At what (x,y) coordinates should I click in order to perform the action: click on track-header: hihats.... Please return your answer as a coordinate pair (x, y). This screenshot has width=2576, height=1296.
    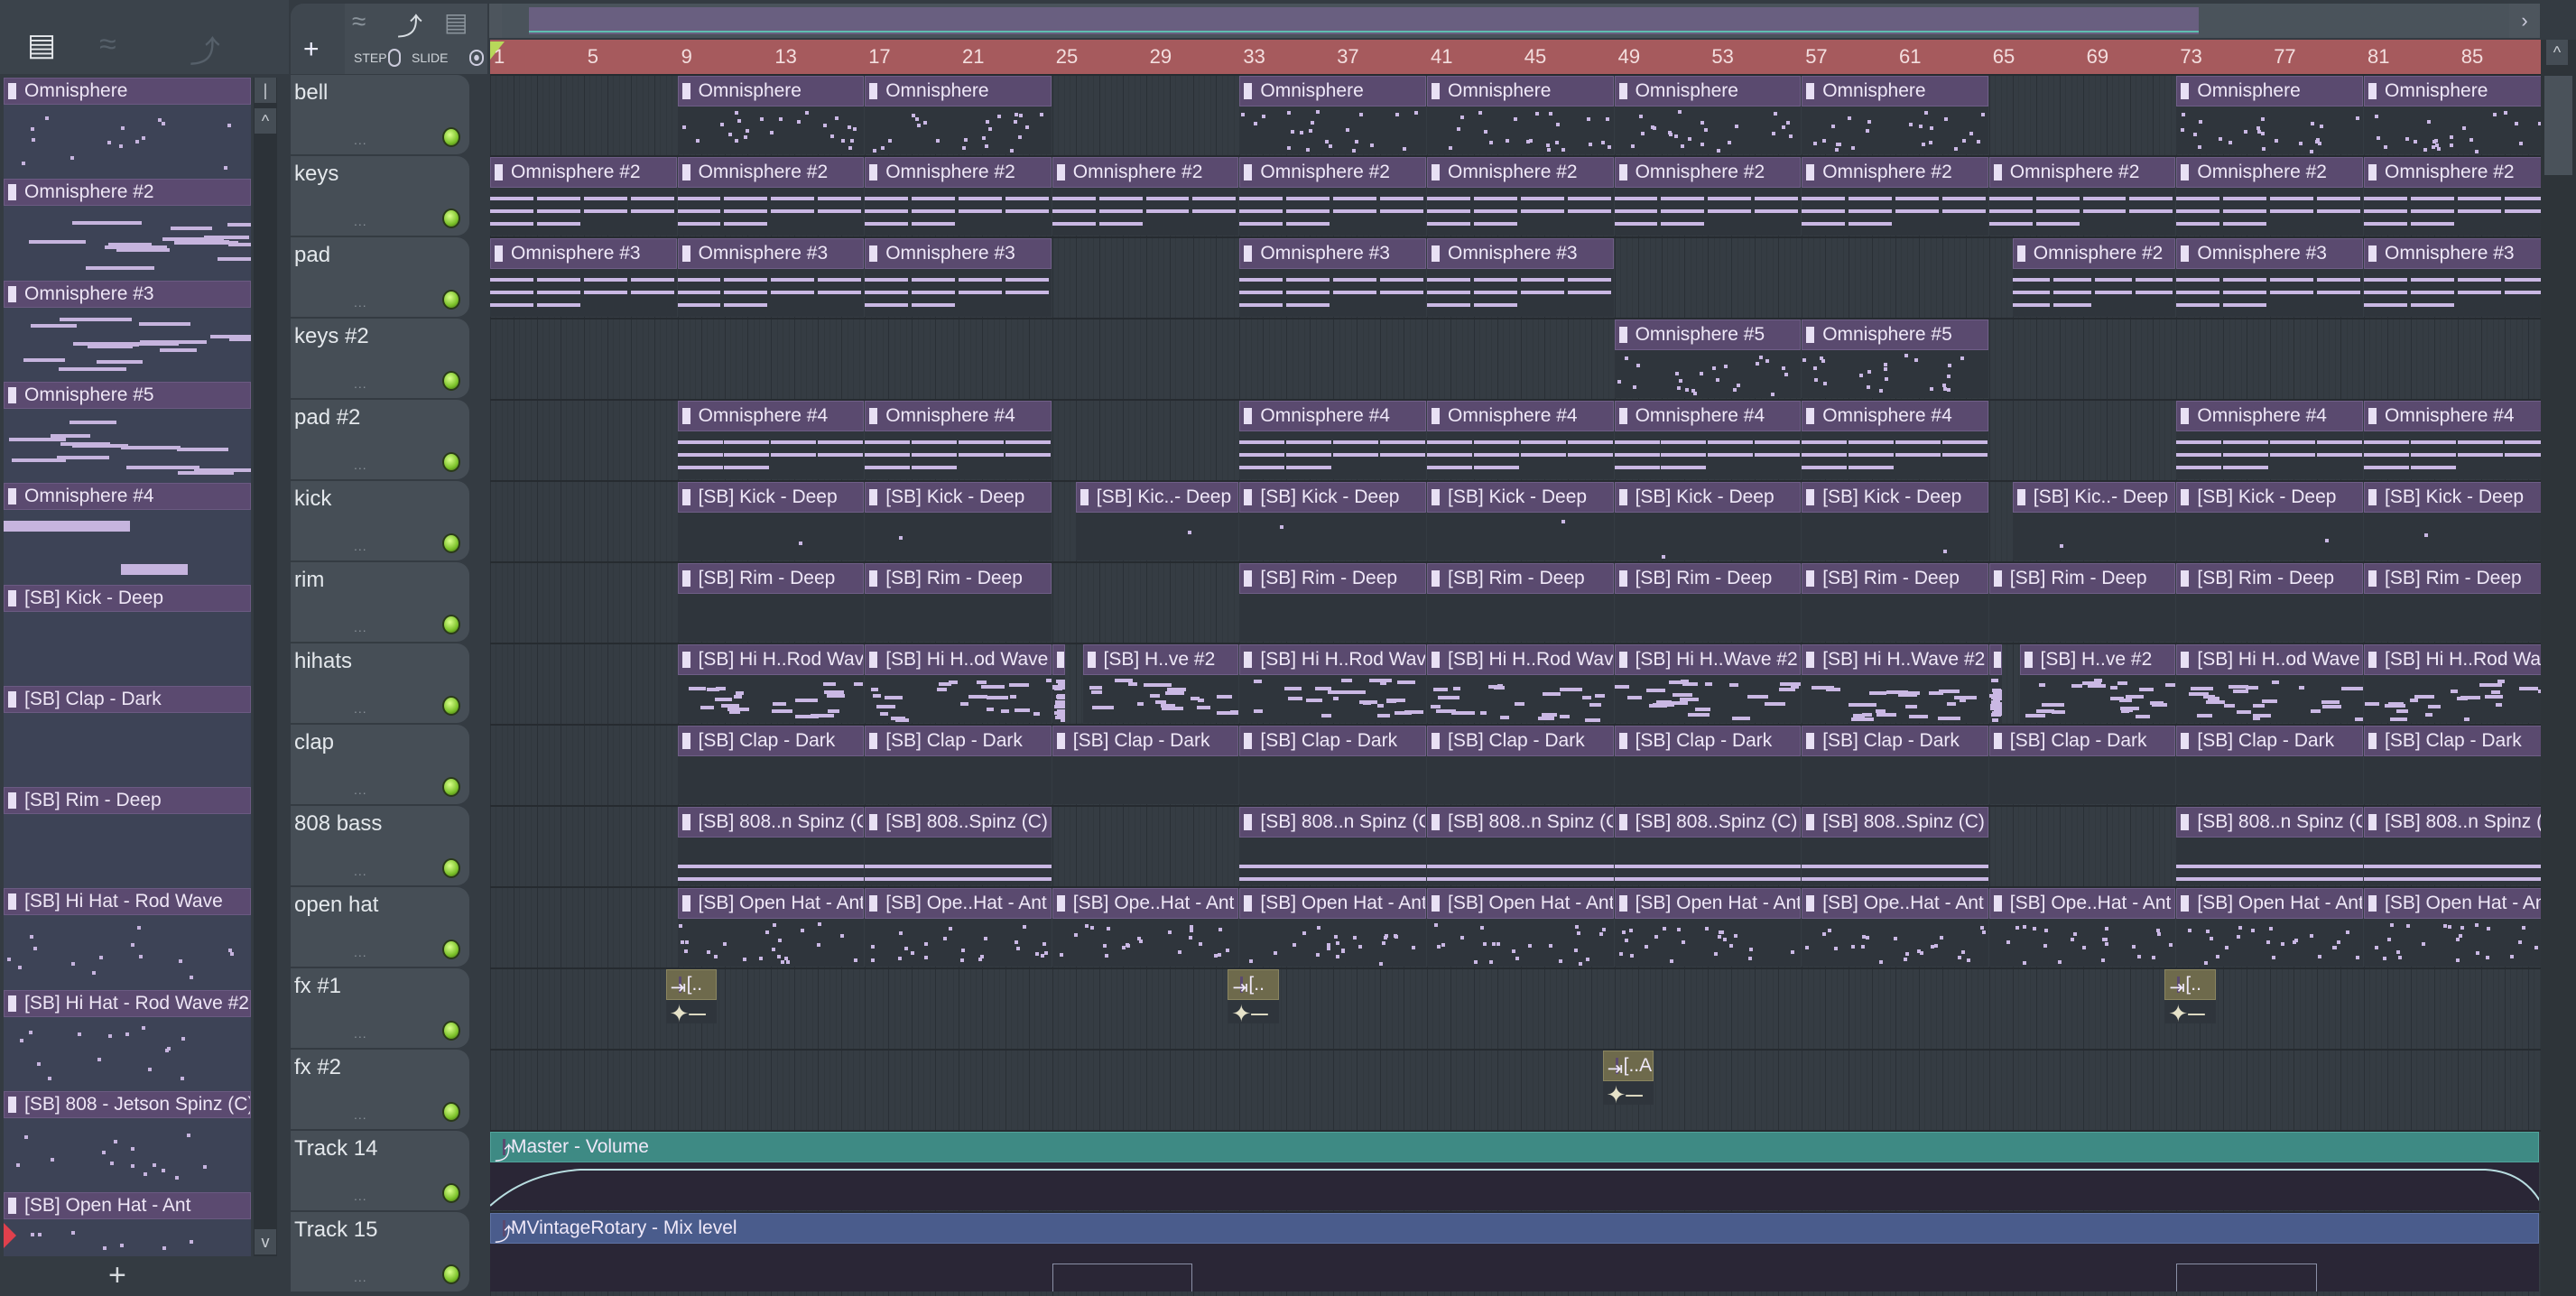
    Looking at the image, I should click on (380, 683).